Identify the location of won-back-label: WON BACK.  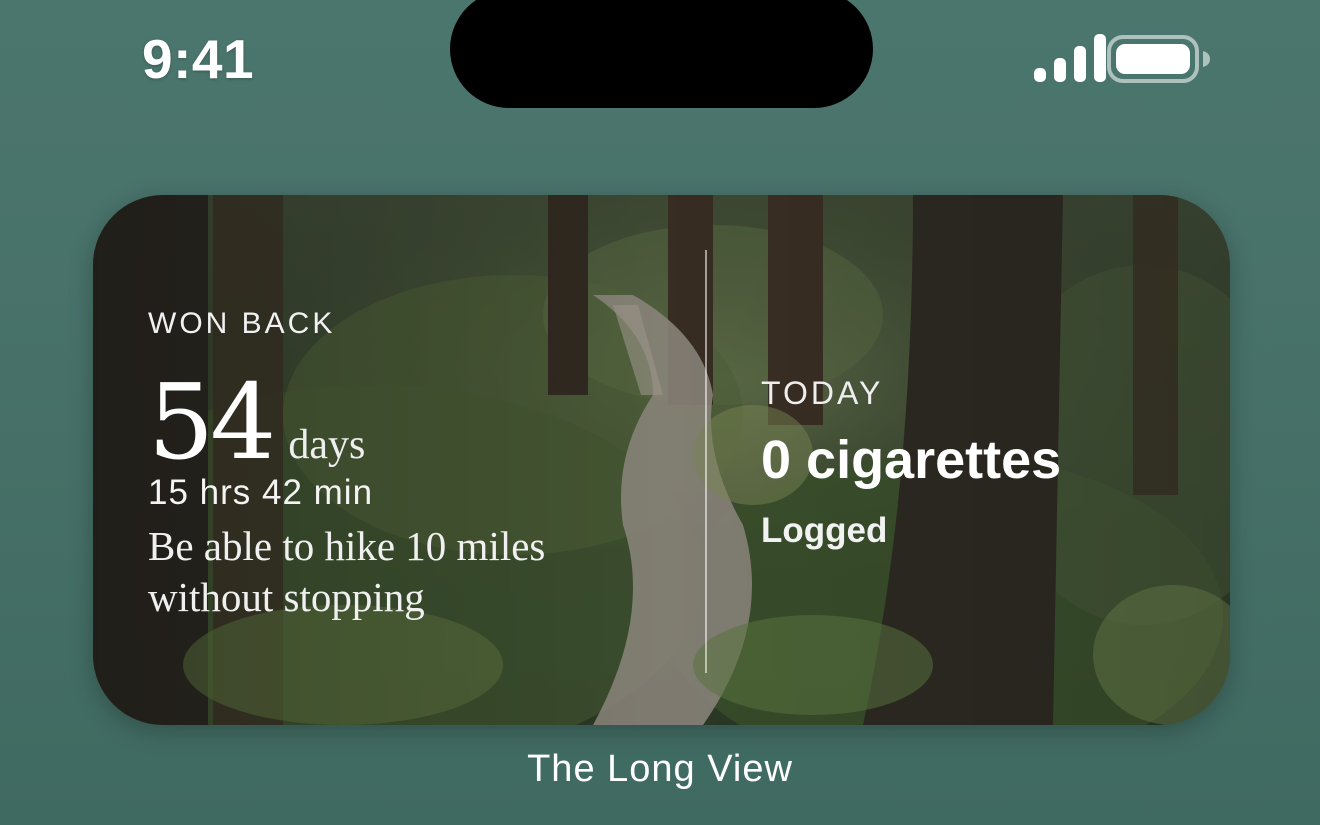
(242, 323).